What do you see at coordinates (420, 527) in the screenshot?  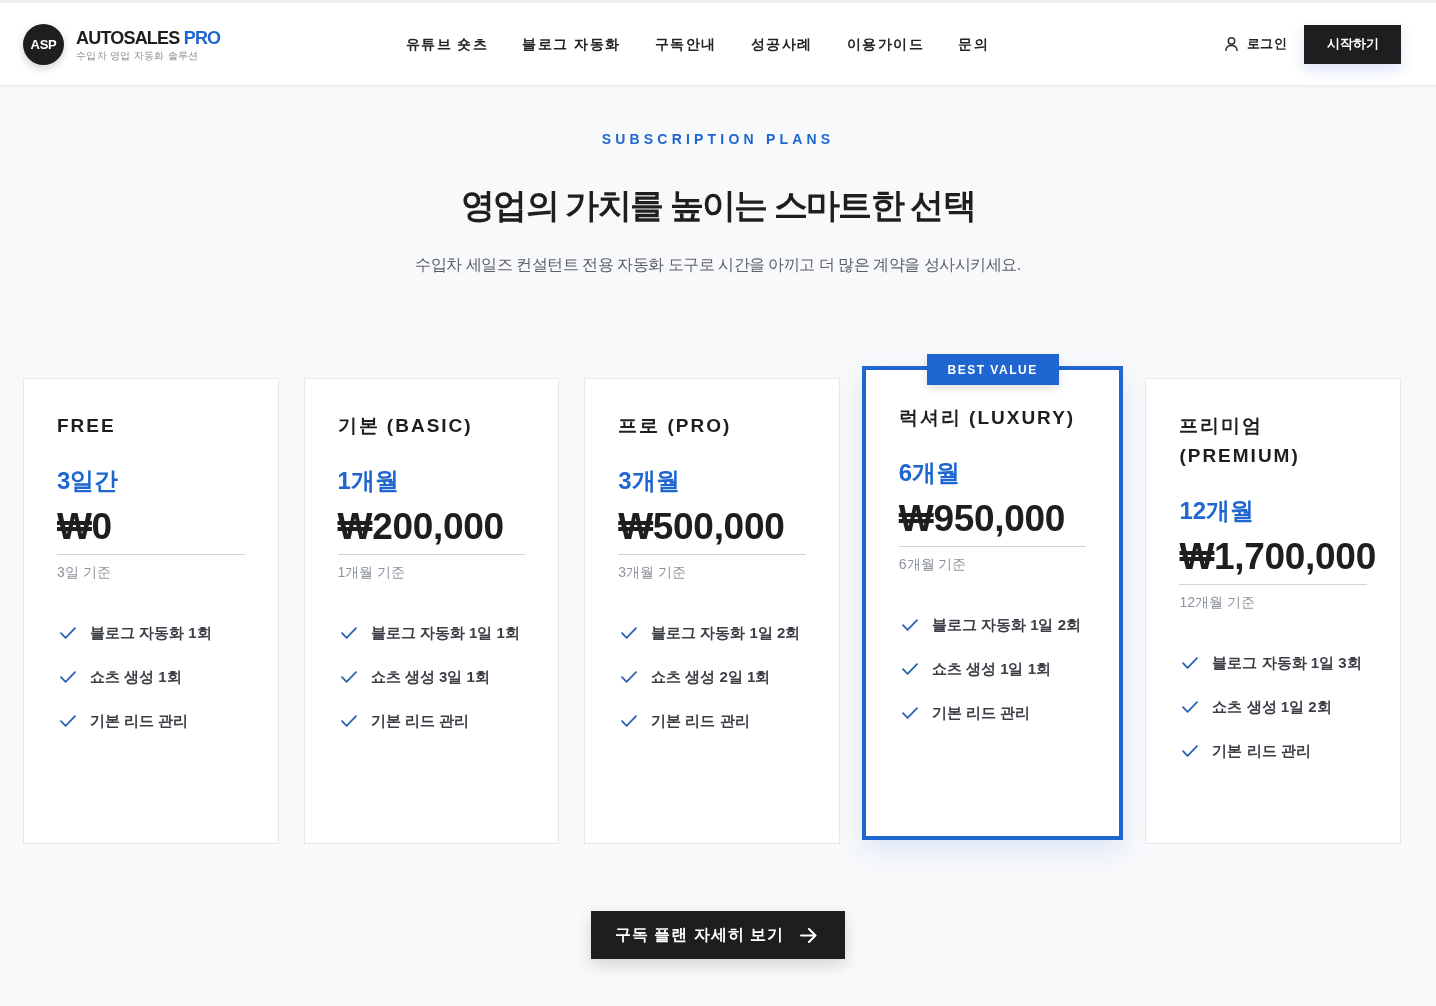 I see `plan-price: ₩200,000` at bounding box center [420, 527].